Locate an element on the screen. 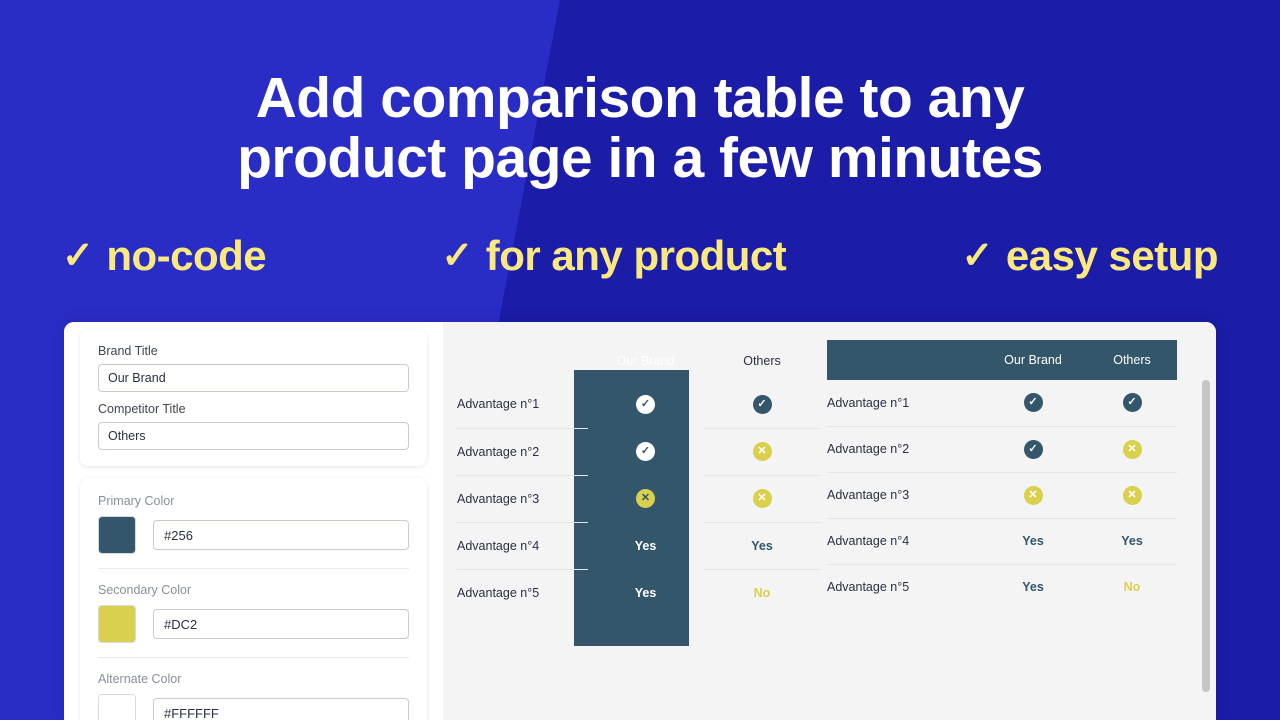  secondary-color-swatch is located at coordinates (117, 624).